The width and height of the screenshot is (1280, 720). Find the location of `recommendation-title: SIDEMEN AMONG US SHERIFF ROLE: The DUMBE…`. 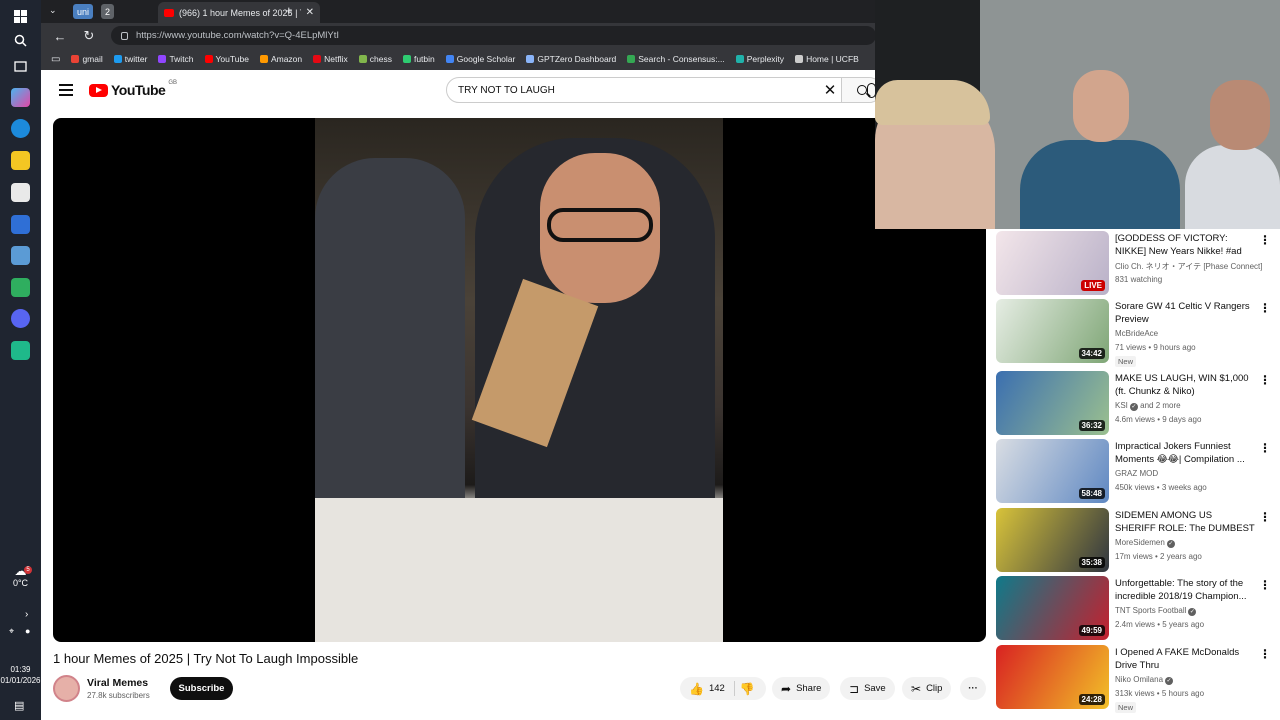

recommendation-title: SIDEMEN AMONG US SHERIFF ROLE: The DUMBE… is located at coordinates (1185, 522).